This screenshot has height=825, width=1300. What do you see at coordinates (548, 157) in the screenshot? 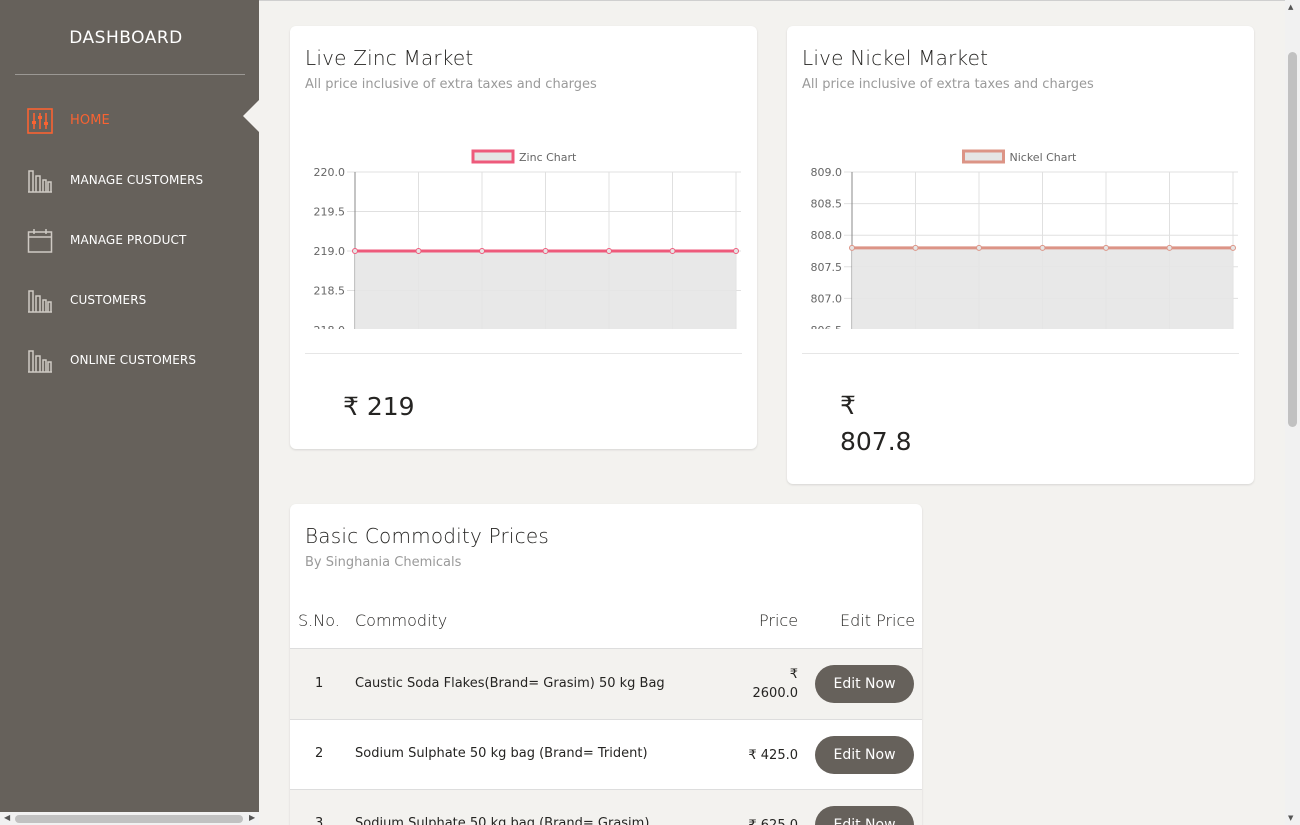
I see `legend-label: Zinc Chart` at bounding box center [548, 157].